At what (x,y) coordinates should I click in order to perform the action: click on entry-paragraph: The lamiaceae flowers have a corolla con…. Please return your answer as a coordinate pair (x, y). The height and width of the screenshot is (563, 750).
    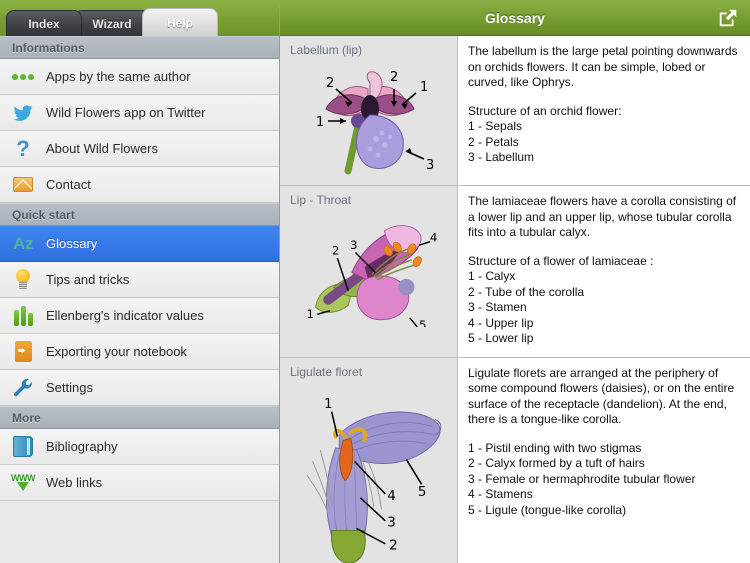
    Looking at the image, I should click on (602, 216).